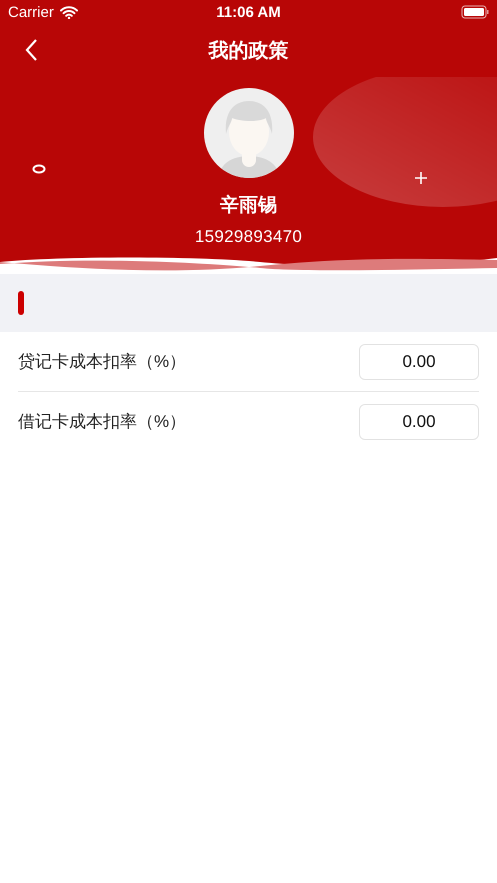 The height and width of the screenshot is (883, 497). What do you see at coordinates (102, 422) in the screenshot?
I see `rate-label: 借记卡成本扣率（%）` at bounding box center [102, 422].